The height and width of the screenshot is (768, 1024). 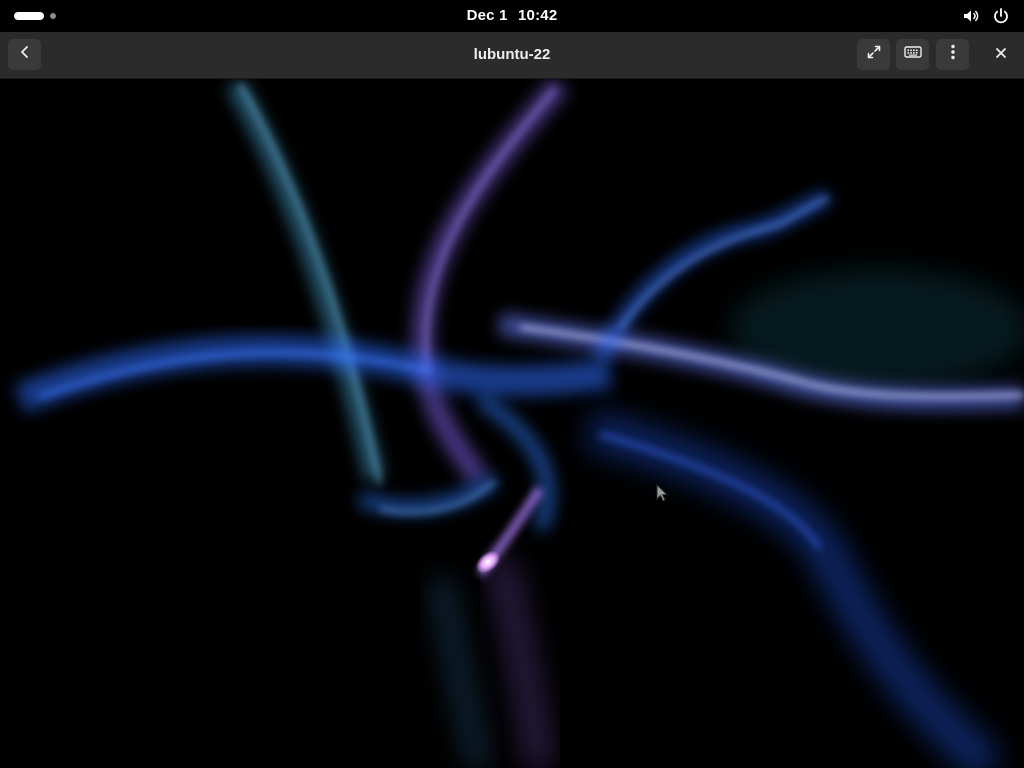 I want to click on kebab-menu-icon, so click(x=953, y=54).